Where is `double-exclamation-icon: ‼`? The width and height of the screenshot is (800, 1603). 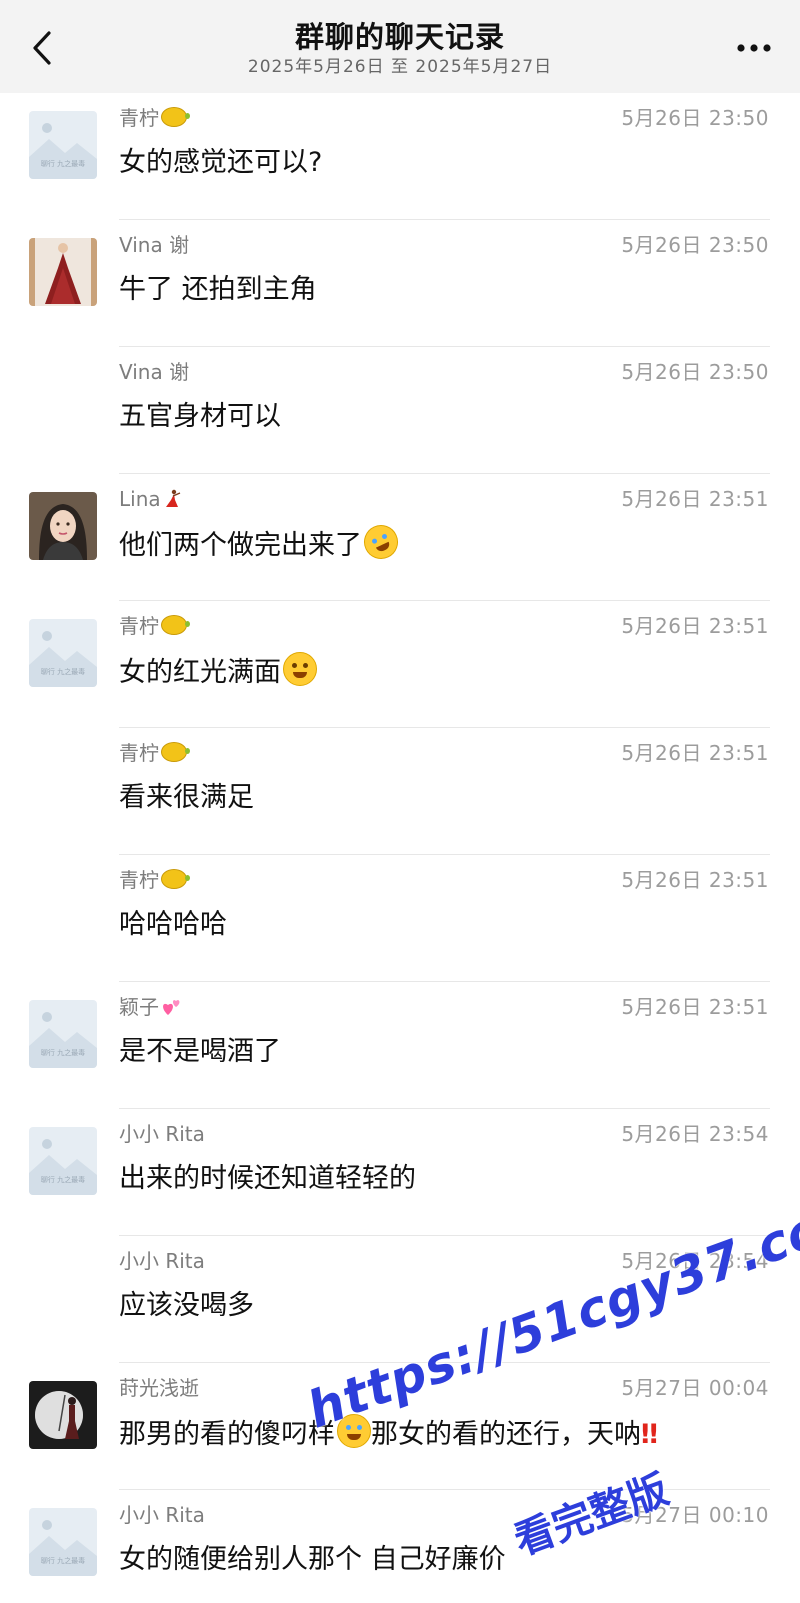
double-exclamation-icon: ‼ is located at coordinates (649, 1434).